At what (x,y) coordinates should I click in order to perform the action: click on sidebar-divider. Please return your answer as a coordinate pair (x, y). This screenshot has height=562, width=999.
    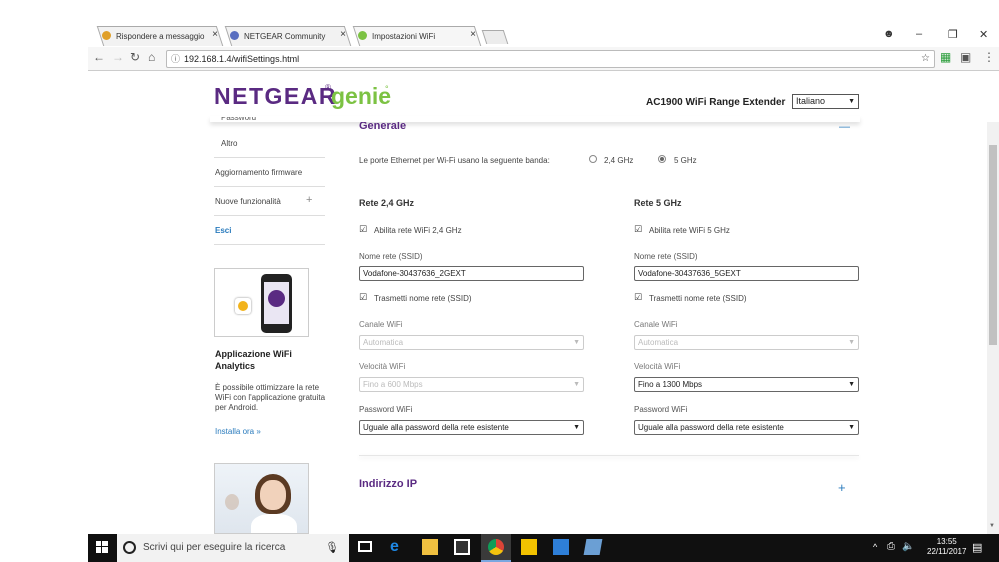
    Looking at the image, I should click on (269, 186).